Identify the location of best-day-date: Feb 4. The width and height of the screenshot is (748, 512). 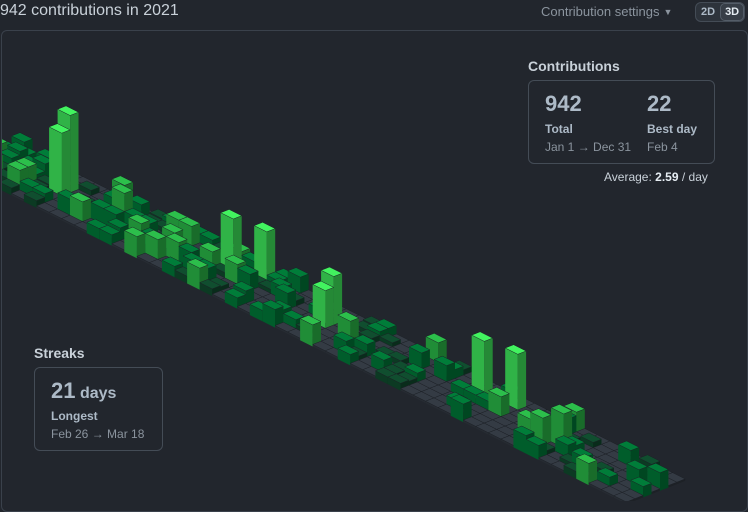
(662, 147).